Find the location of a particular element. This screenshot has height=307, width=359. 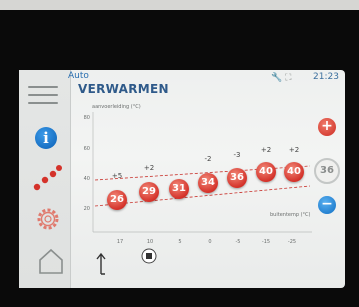

offset-label: -2 is located at coordinates (208, 159).